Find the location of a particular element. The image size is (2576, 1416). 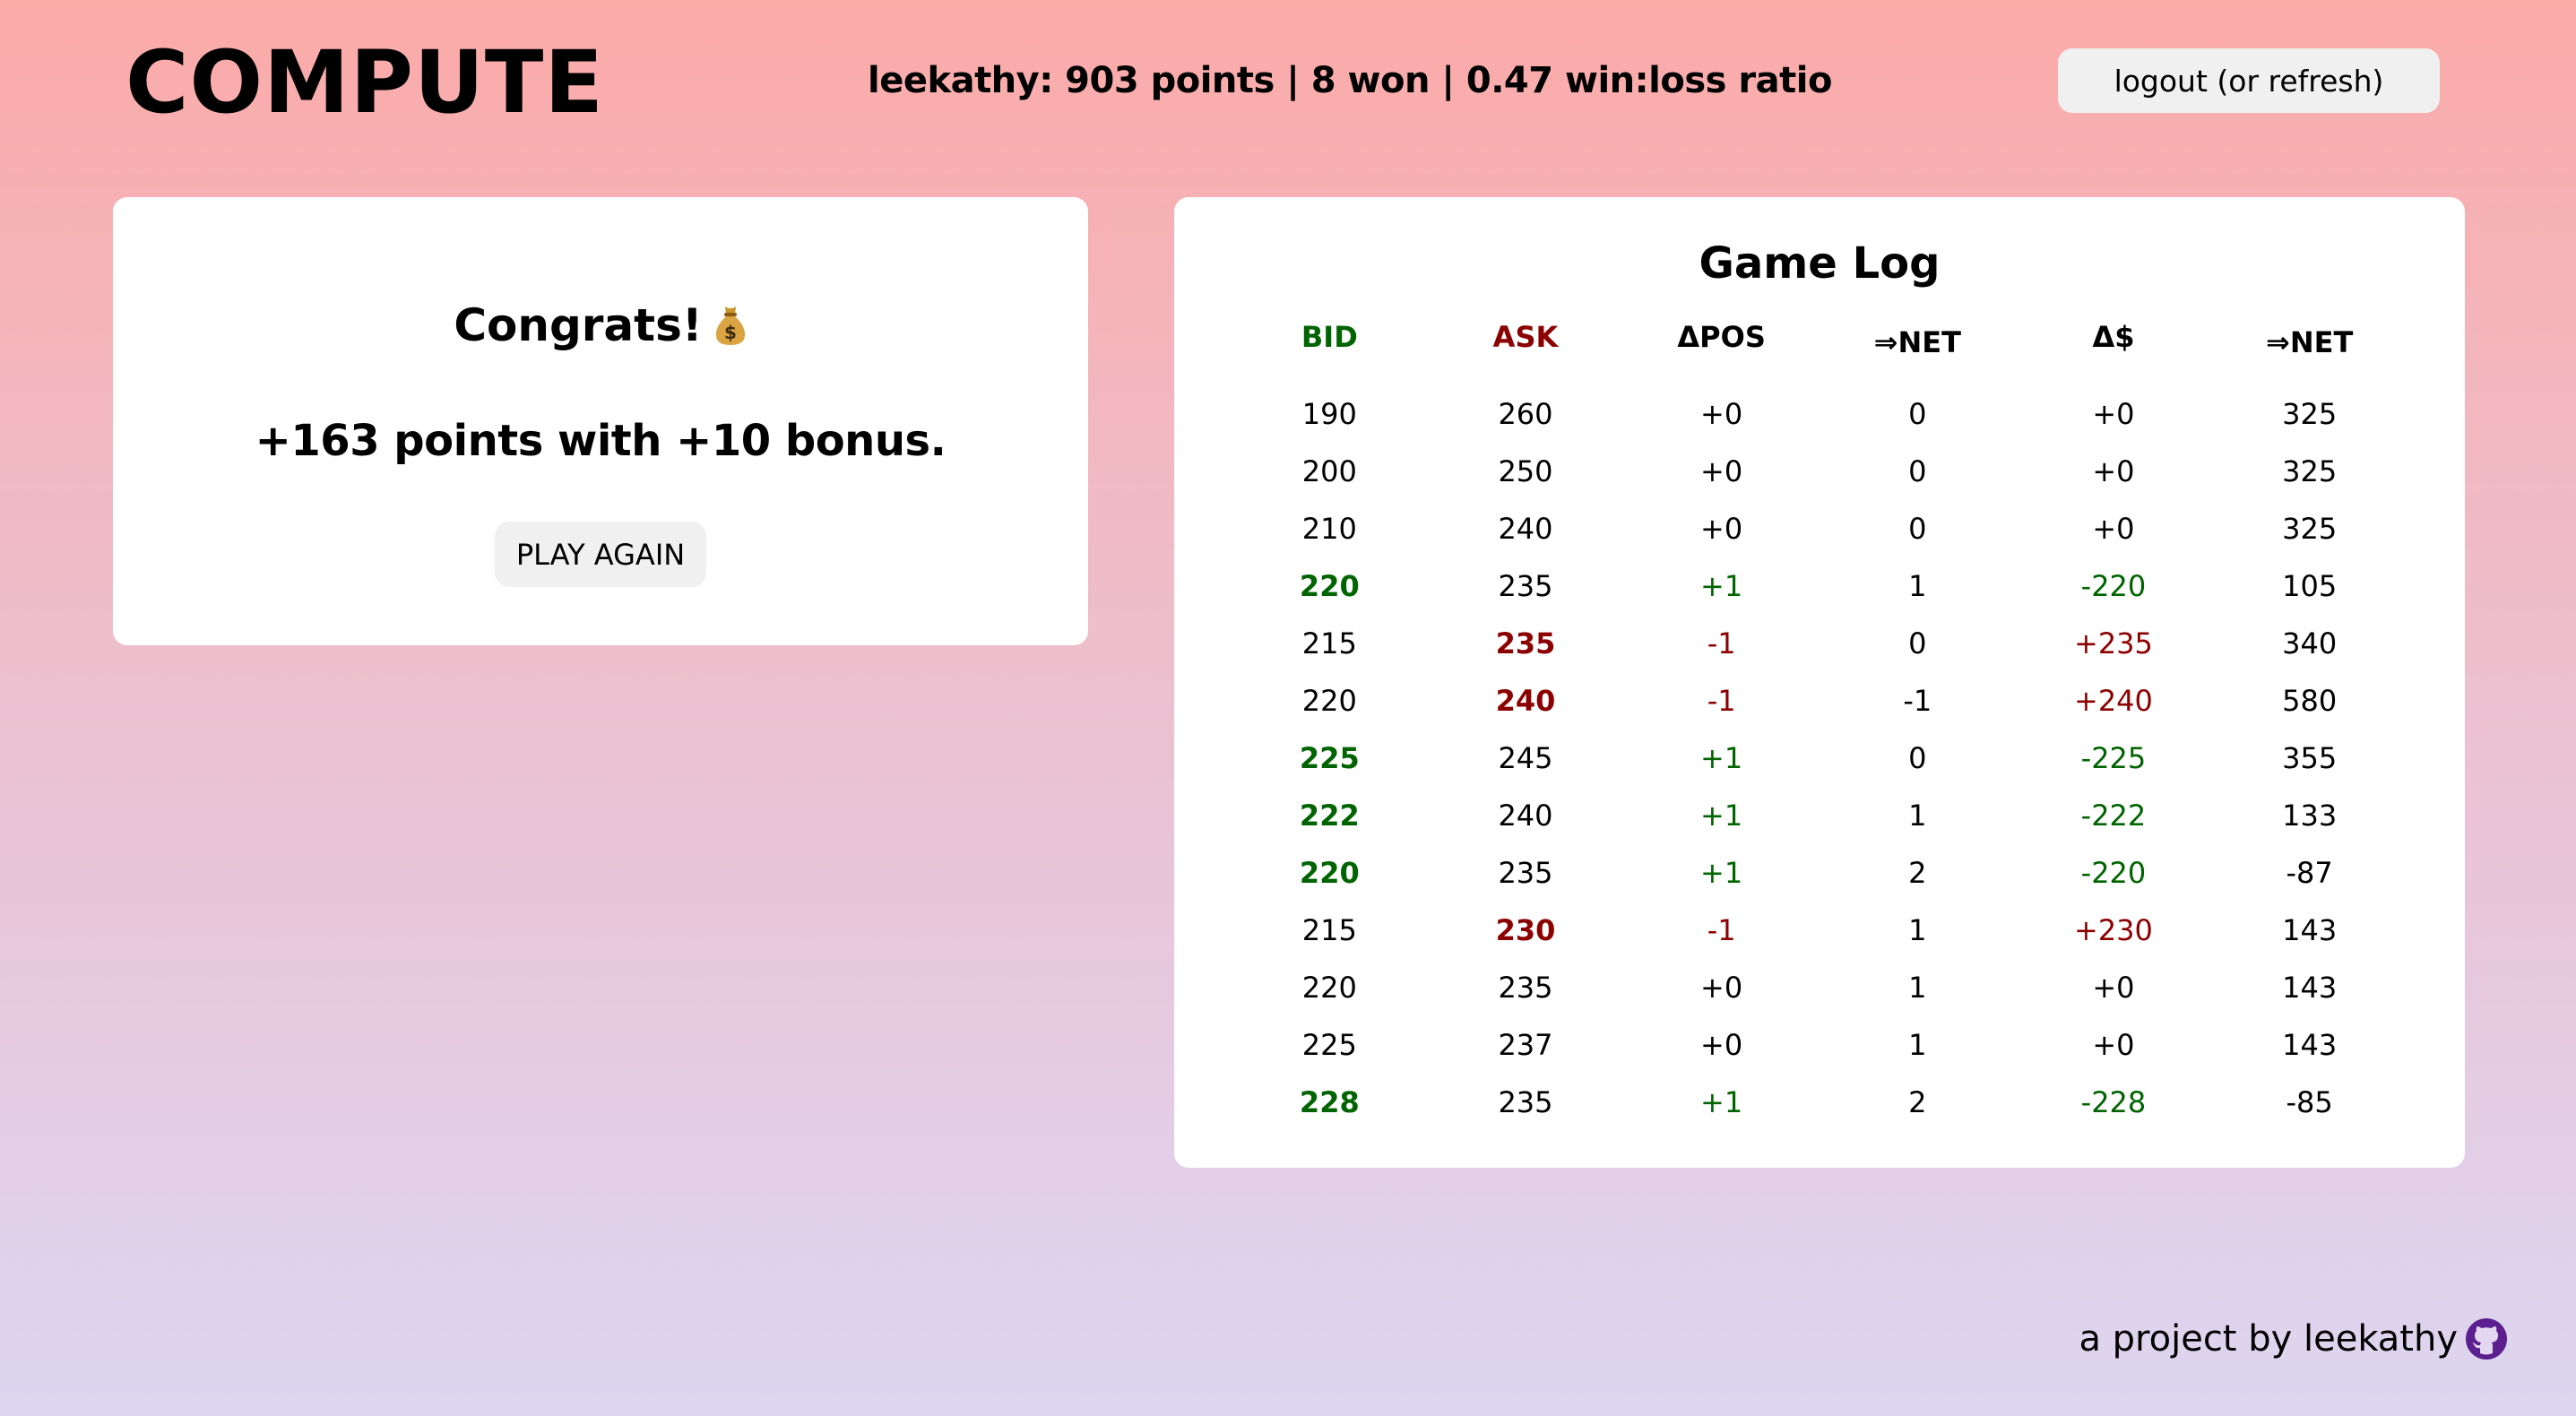

cell-net-cash: -85 is located at coordinates (2309, 1102).